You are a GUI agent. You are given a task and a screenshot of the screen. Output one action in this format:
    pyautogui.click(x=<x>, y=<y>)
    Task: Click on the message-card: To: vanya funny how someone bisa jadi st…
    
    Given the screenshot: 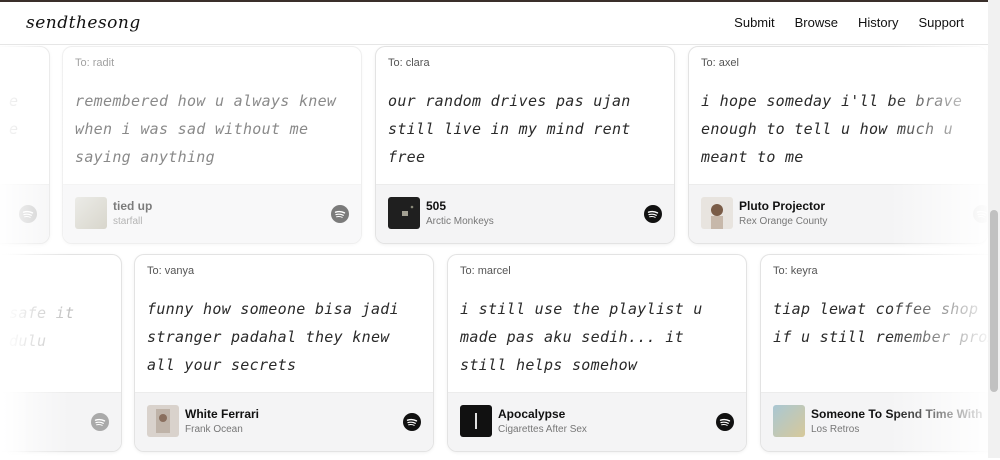 What is the action you would take?
    pyautogui.click(x=284, y=353)
    